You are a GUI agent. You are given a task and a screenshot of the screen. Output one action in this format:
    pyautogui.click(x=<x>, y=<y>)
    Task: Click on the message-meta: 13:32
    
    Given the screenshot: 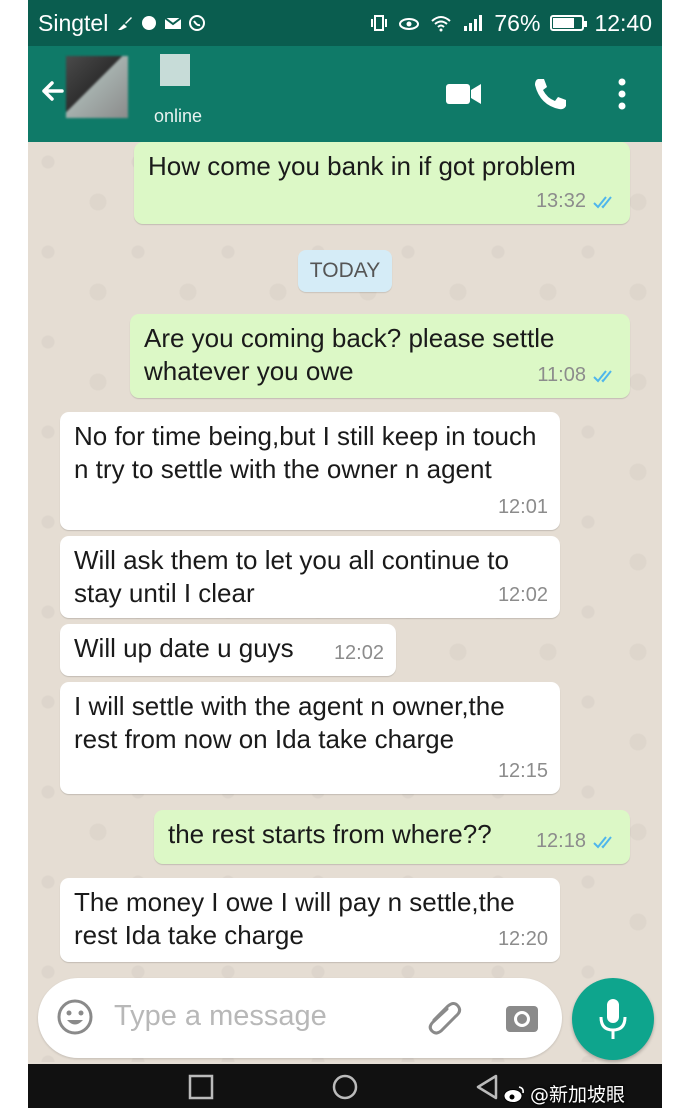 What is the action you would take?
    pyautogui.click(x=577, y=201)
    